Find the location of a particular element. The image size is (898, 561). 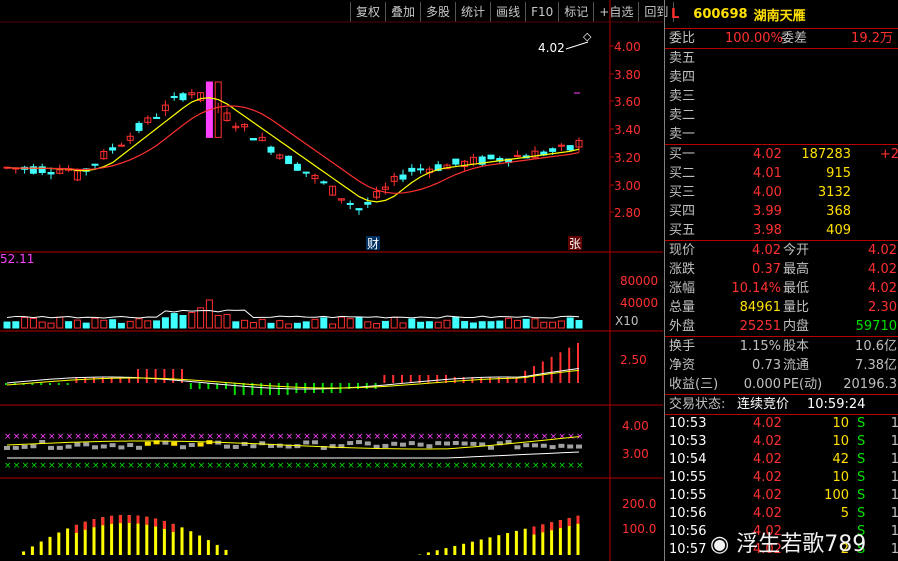

stock-code: 600698 is located at coordinates (720, 14).